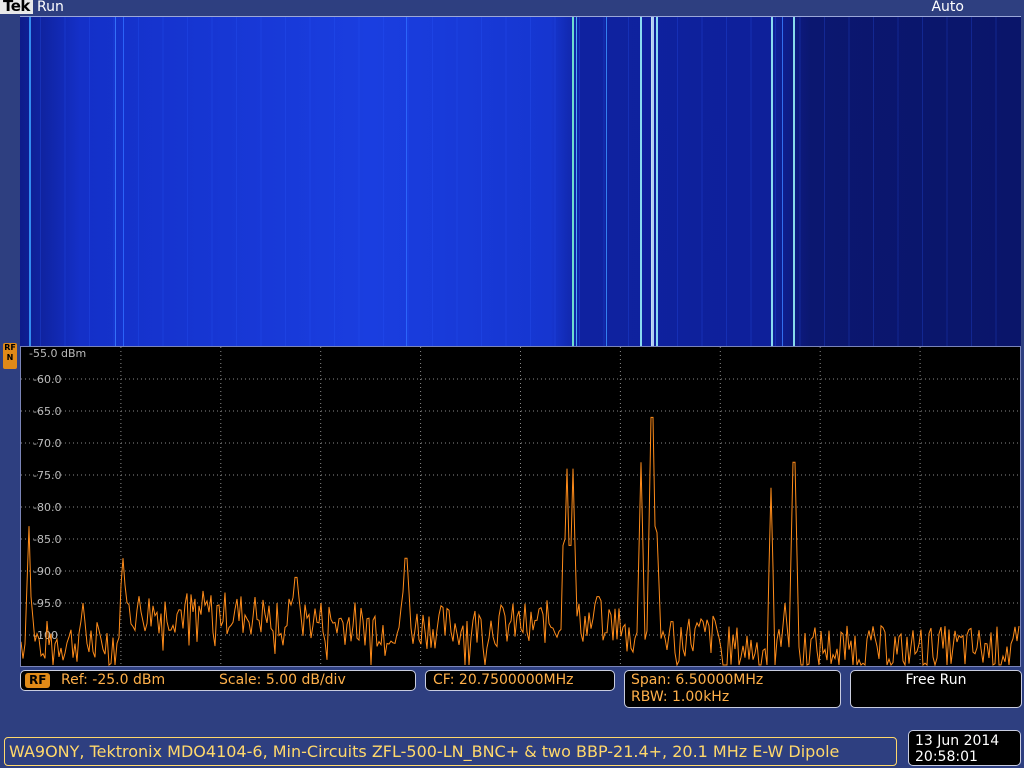  Describe the element at coordinates (503, 680) in the screenshot. I see `cf-text: CF: 20.7500000MHz` at that location.